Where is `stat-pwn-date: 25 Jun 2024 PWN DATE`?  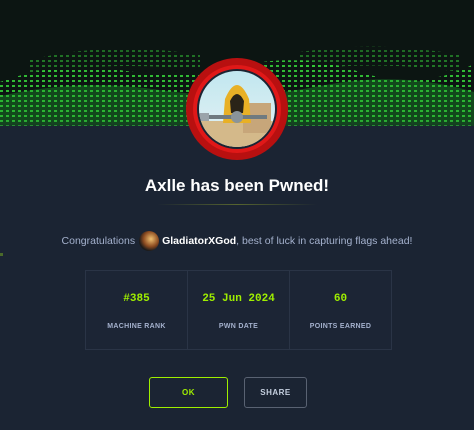 stat-pwn-date: 25 Jun 2024 PWN DATE is located at coordinates (239, 310).